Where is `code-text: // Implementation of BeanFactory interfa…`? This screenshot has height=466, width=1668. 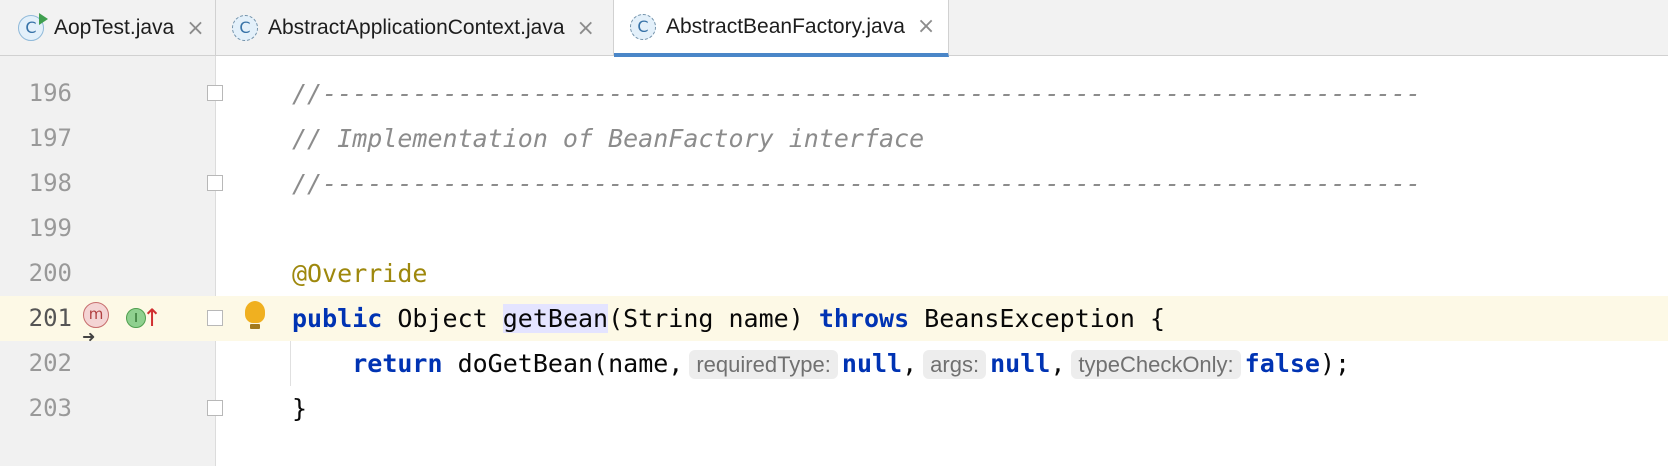
code-text: // Implementation of BeanFactory interfa… is located at coordinates (608, 138).